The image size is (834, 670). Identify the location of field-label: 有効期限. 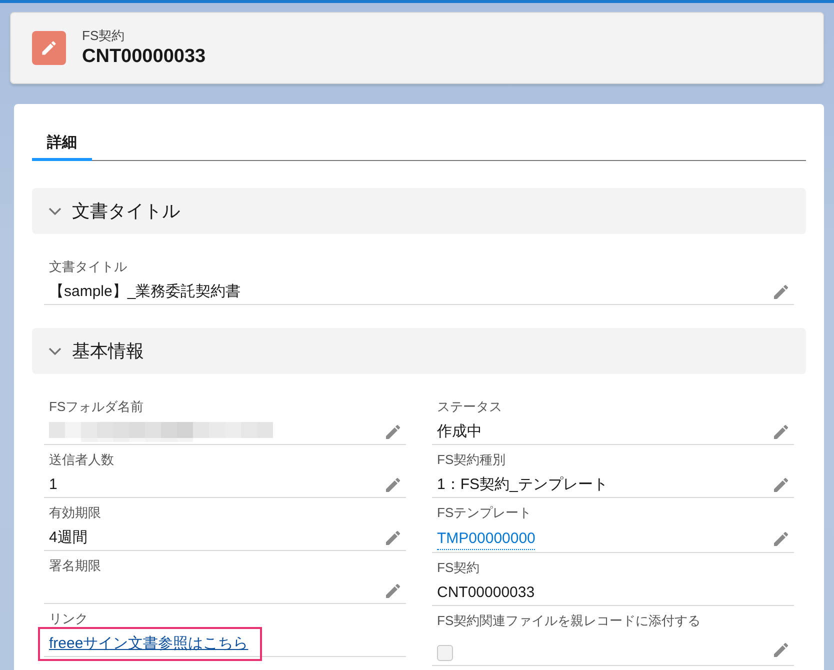
(75, 513).